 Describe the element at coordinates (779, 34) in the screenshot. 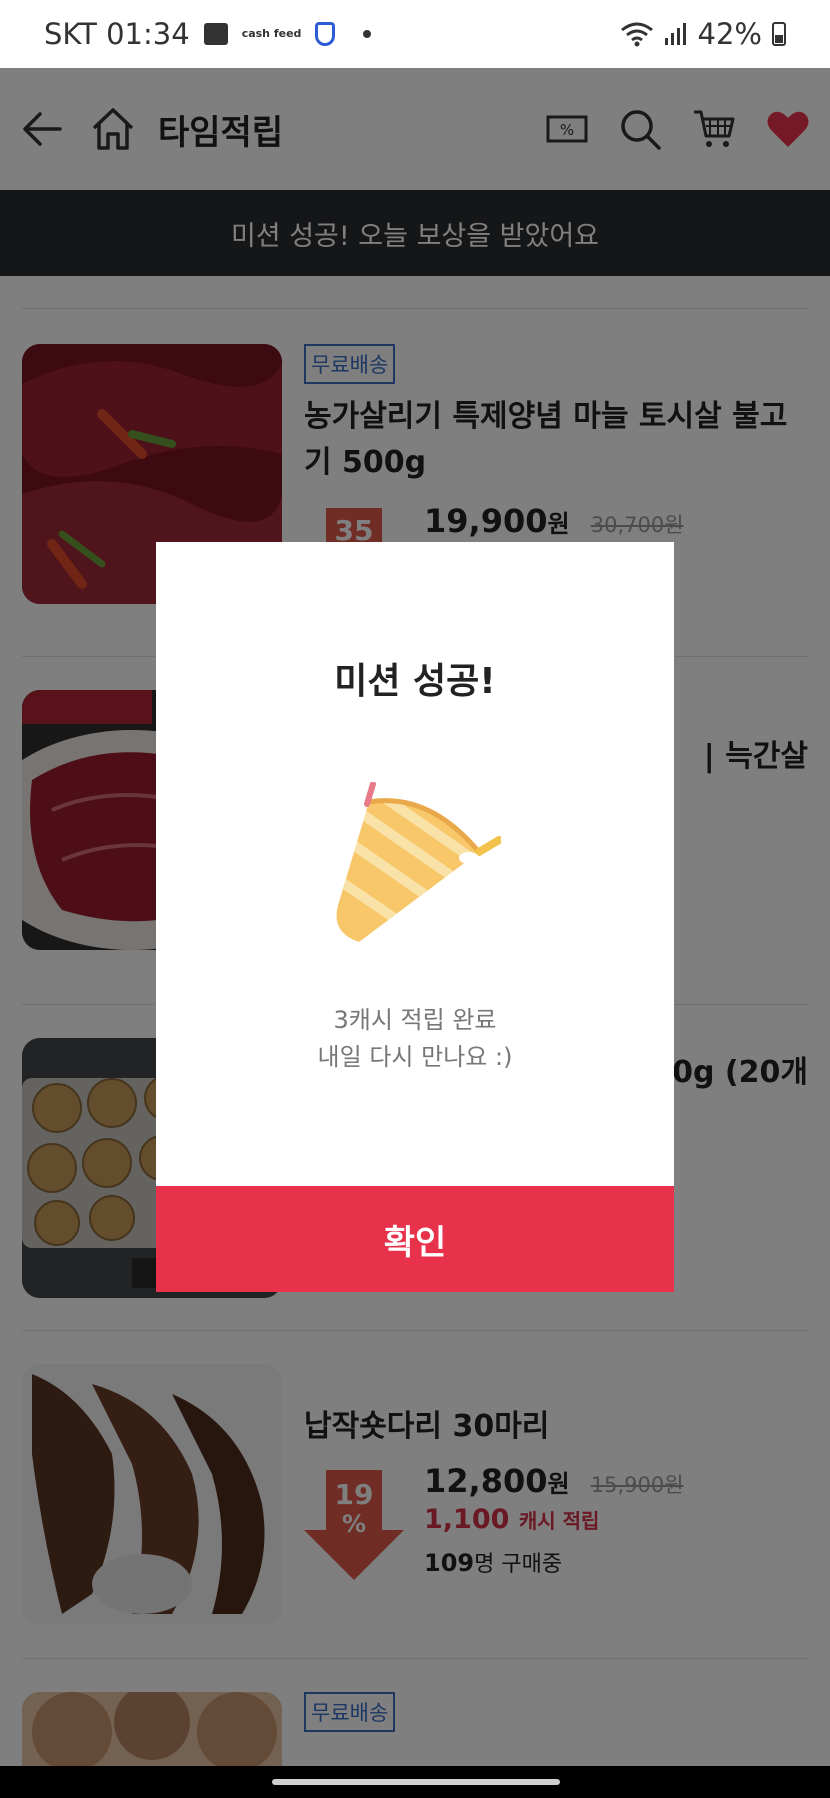

I see `battery-icon` at that location.